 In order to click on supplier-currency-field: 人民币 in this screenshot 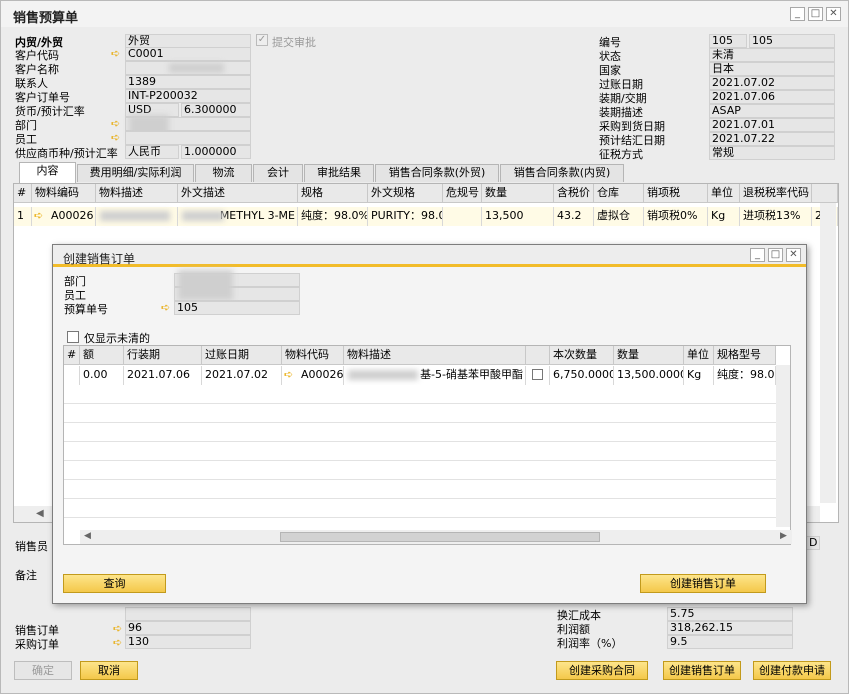, I will do `click(152, 152)`.